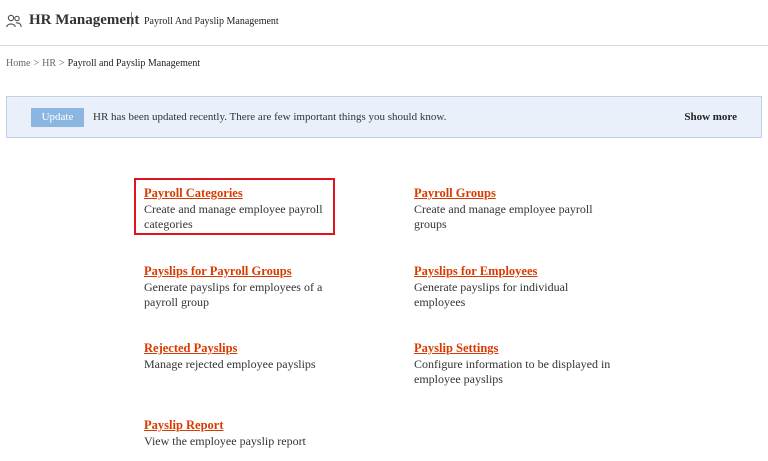 The image size is (768, 461). I want to click on breadcrumb-home: Home, so click(18, 63).